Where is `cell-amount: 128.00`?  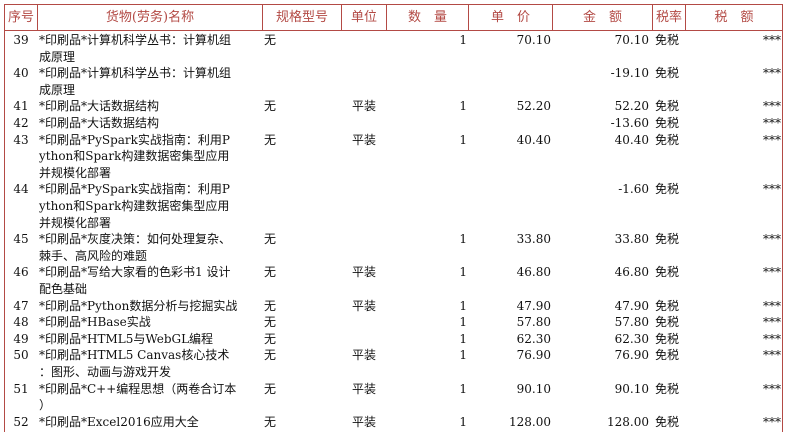
cell-amount: 128.00 is located at coordinates (628, 421).